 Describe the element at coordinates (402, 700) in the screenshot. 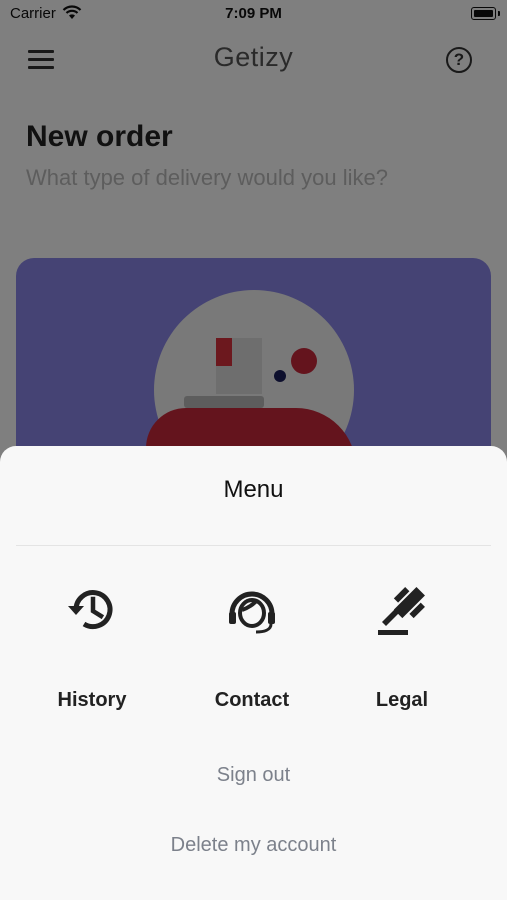

I see `menu-item-label: Legal` at that location.